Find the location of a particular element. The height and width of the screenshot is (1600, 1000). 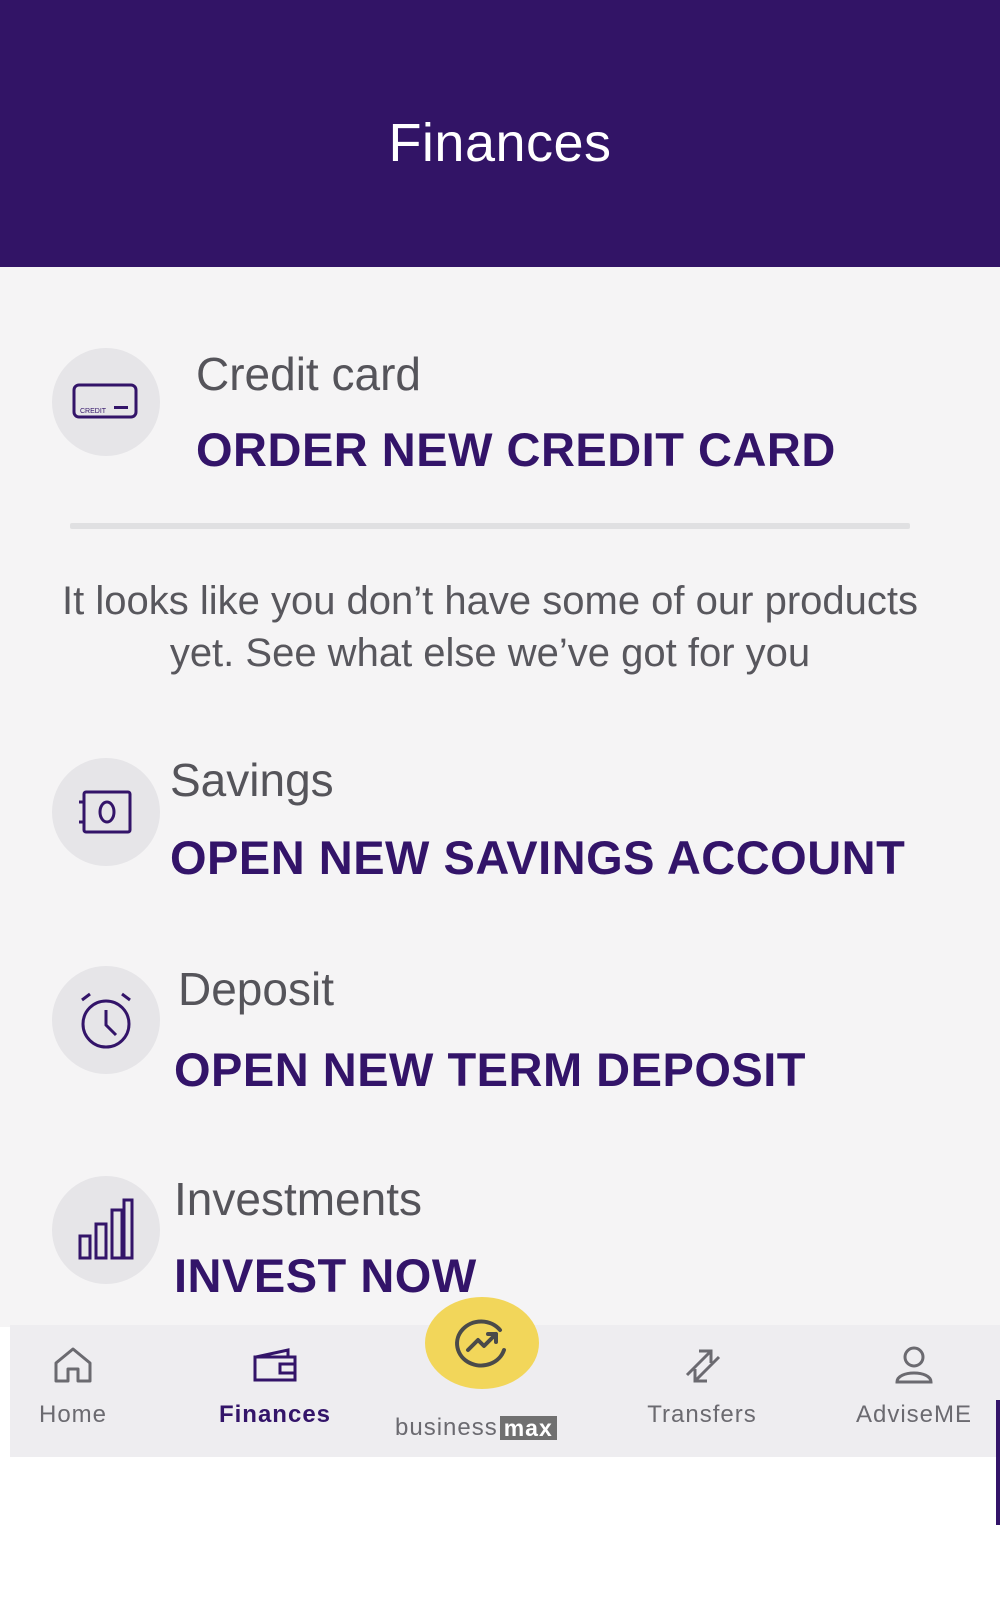

invest-now-link: INVEST NOW is located at coordinates (325, 1275).